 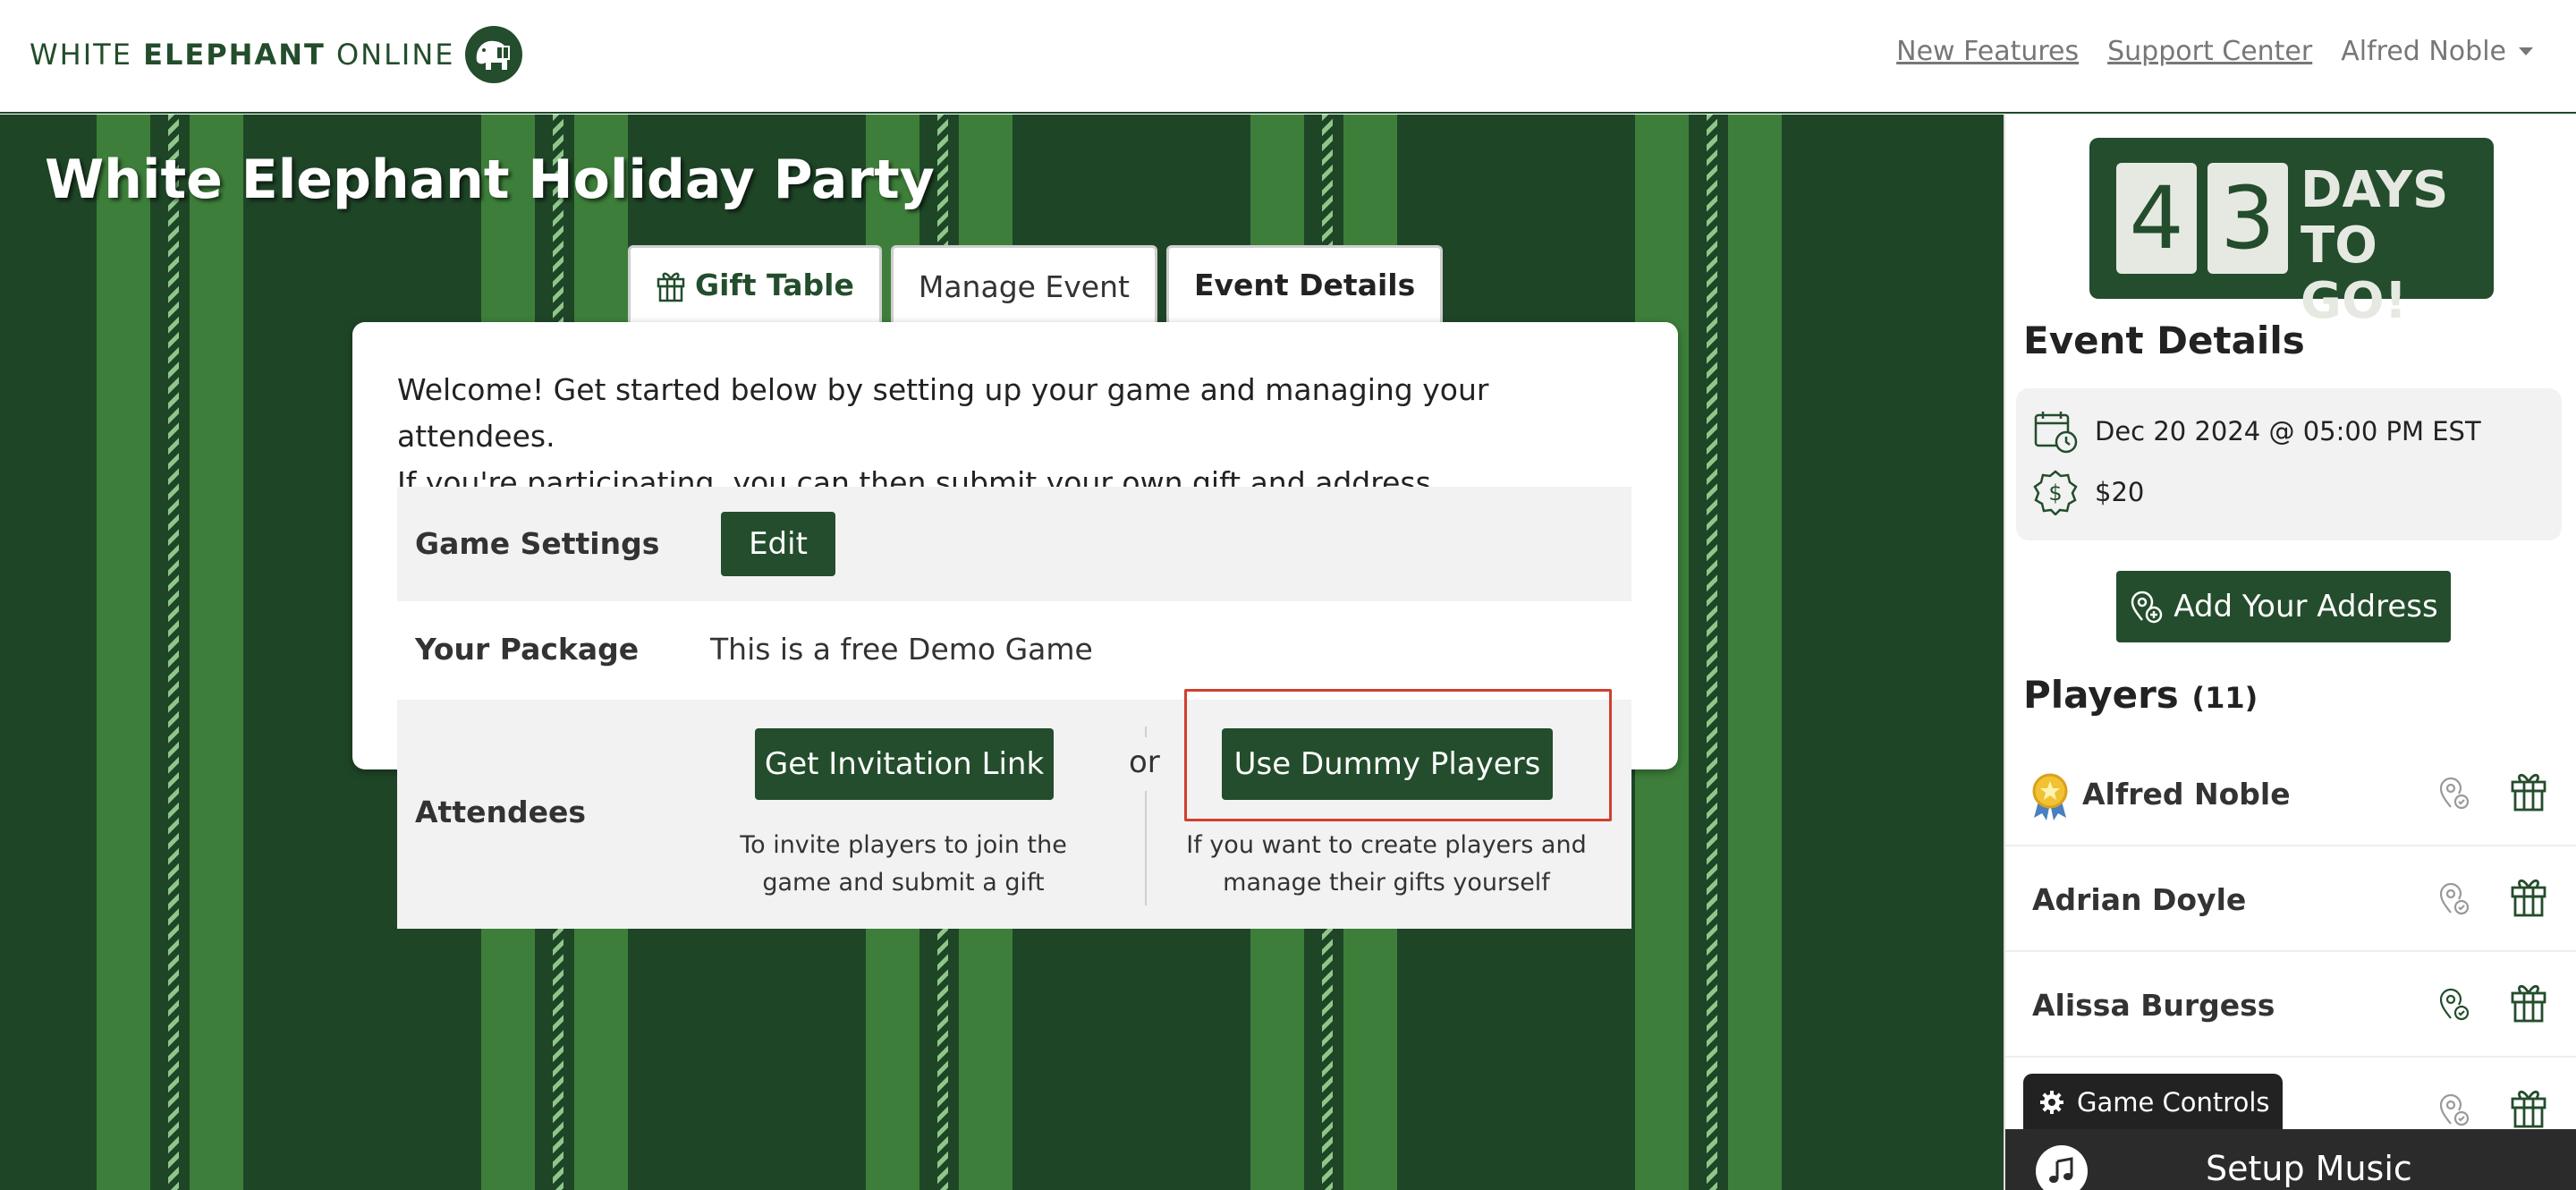 I want to click on package-label: Your Package, so click(x=527, y=649).